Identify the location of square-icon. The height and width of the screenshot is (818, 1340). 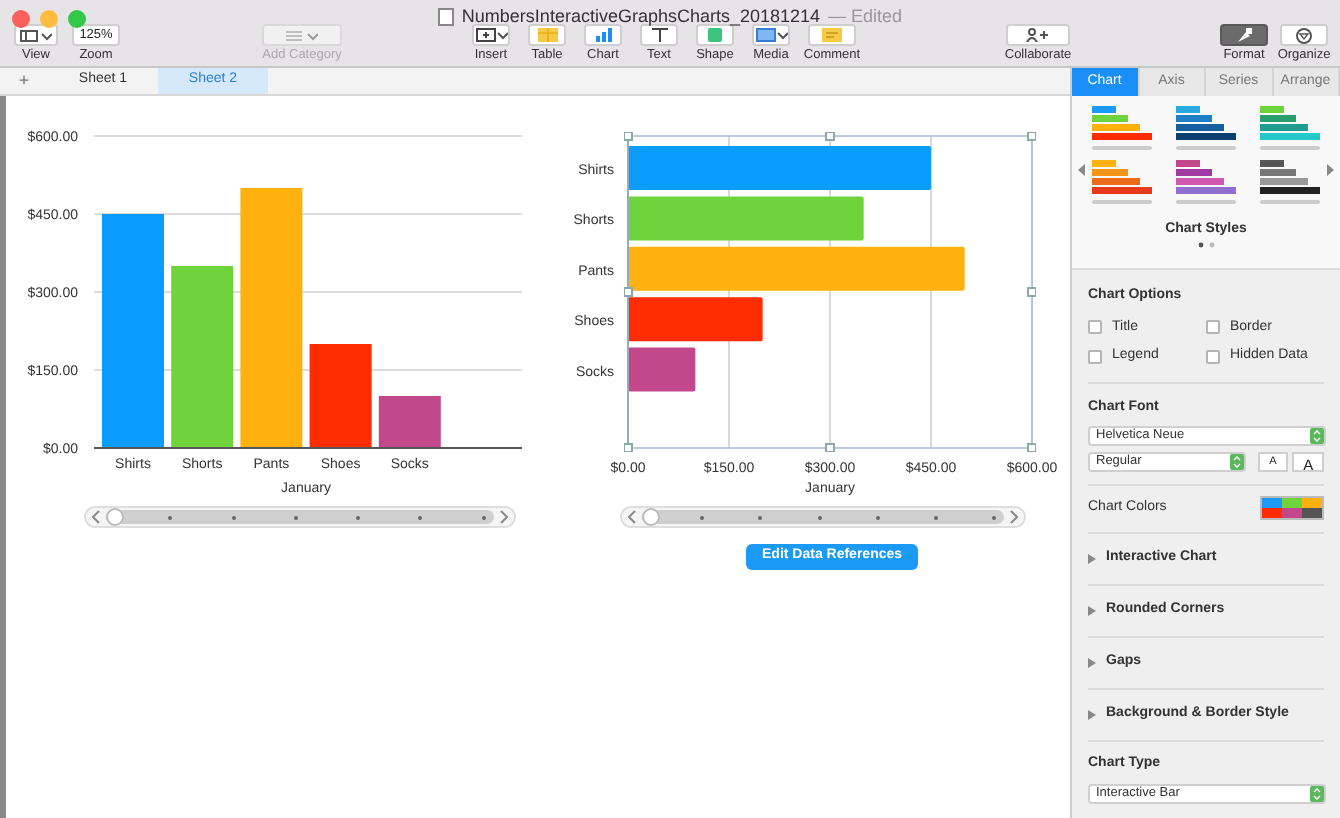
(715, 35).